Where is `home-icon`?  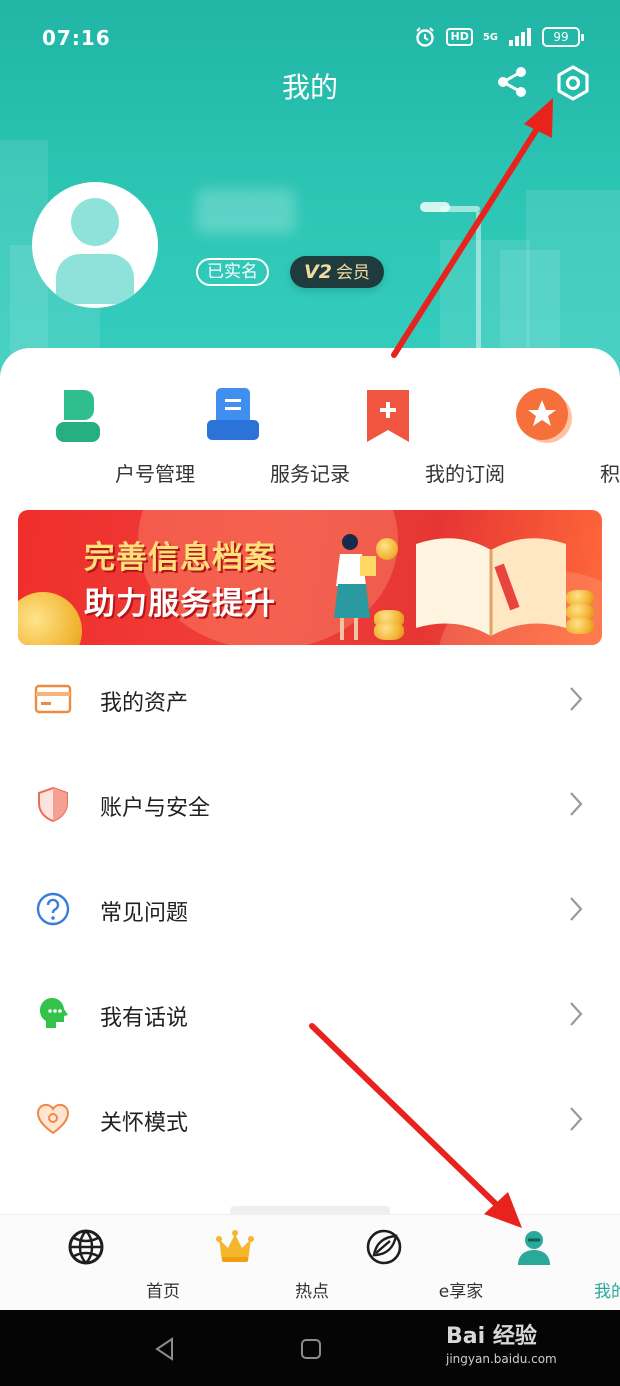 home-icon is located at coordinates (311, 1349).